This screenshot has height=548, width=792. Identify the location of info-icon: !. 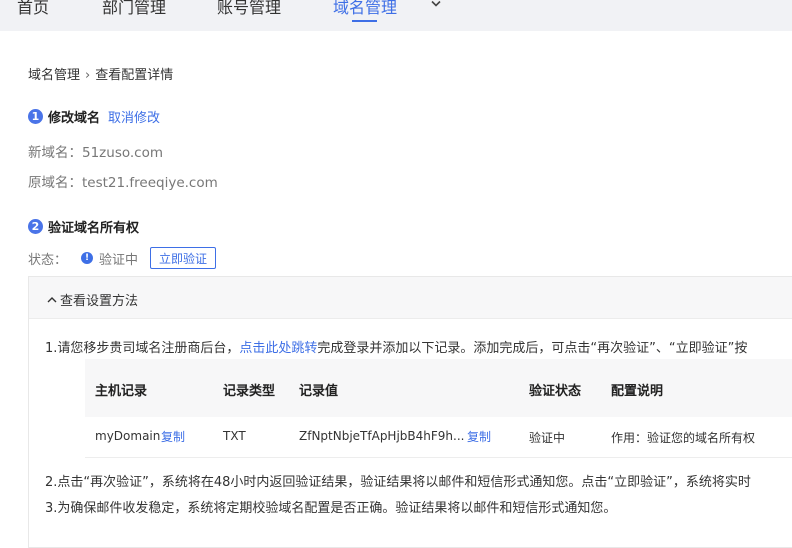
(87, 258).